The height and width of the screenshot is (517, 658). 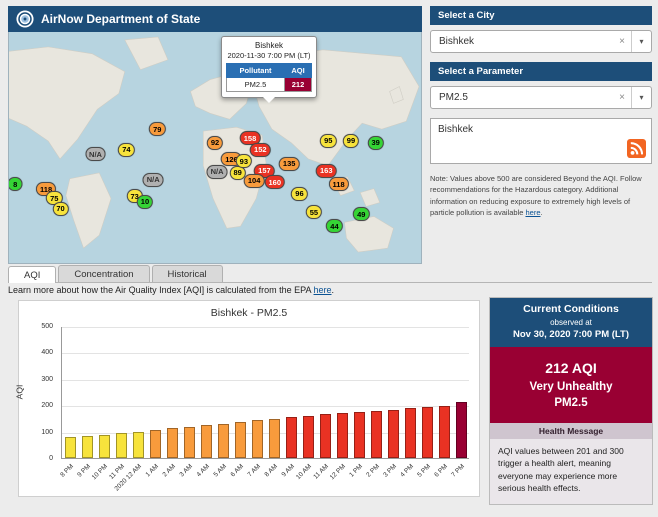 What do you see at coordinates (16, 184) in the screenshot?
I see `aqi-map-marker: 8` at bounding box center [16, 184].